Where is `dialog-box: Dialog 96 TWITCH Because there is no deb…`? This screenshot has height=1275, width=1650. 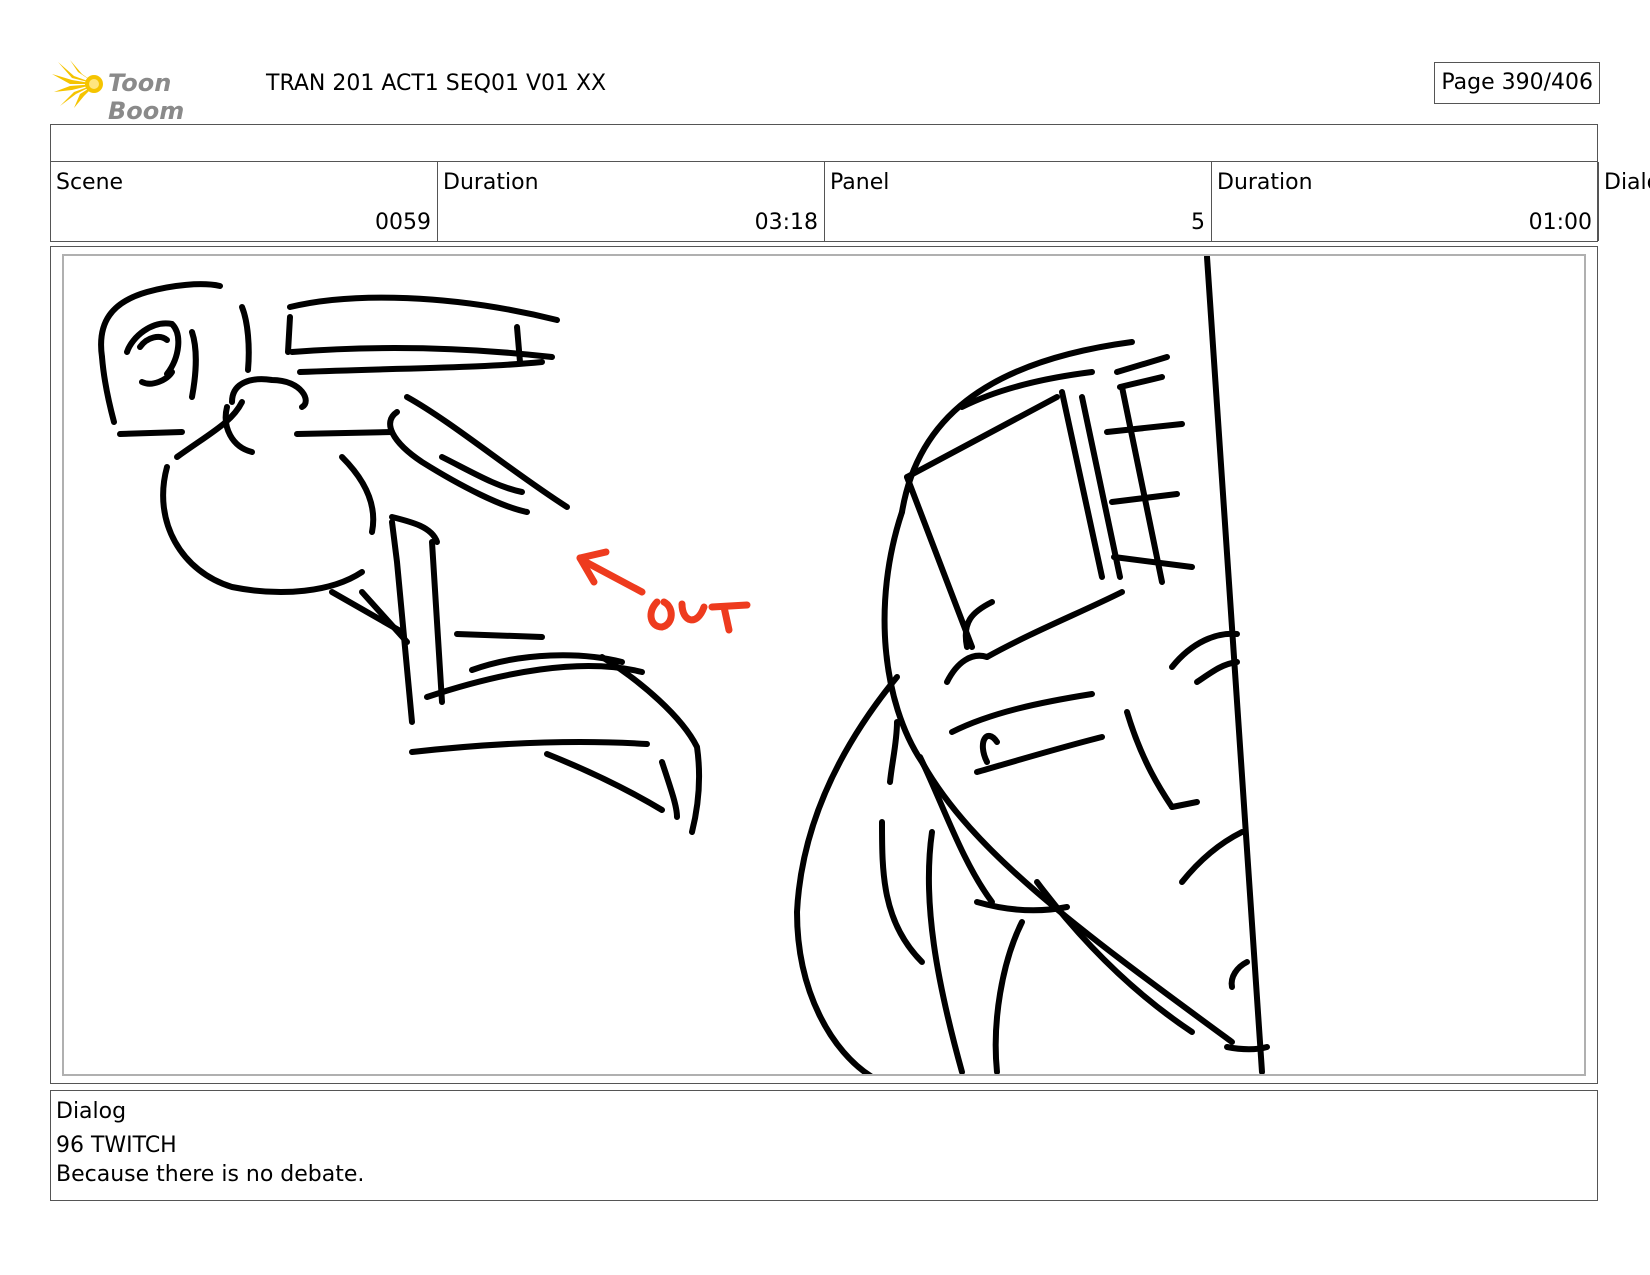 dialog-box: Dialog 96 TWITCH Because there is no deb… is located at coordinates (824, 1145).